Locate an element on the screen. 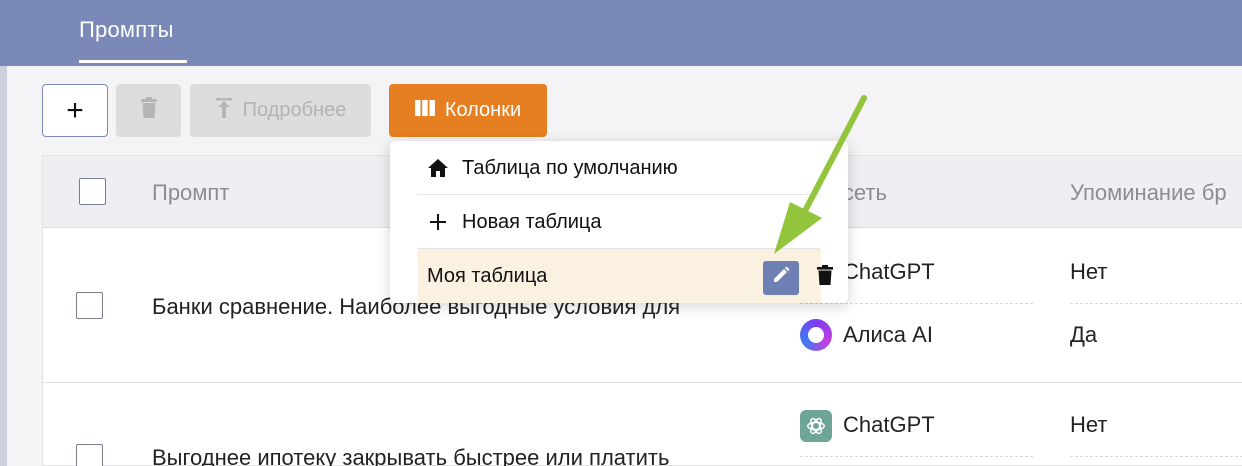  mention-cell: Да is located at coordinates (1084, 334).